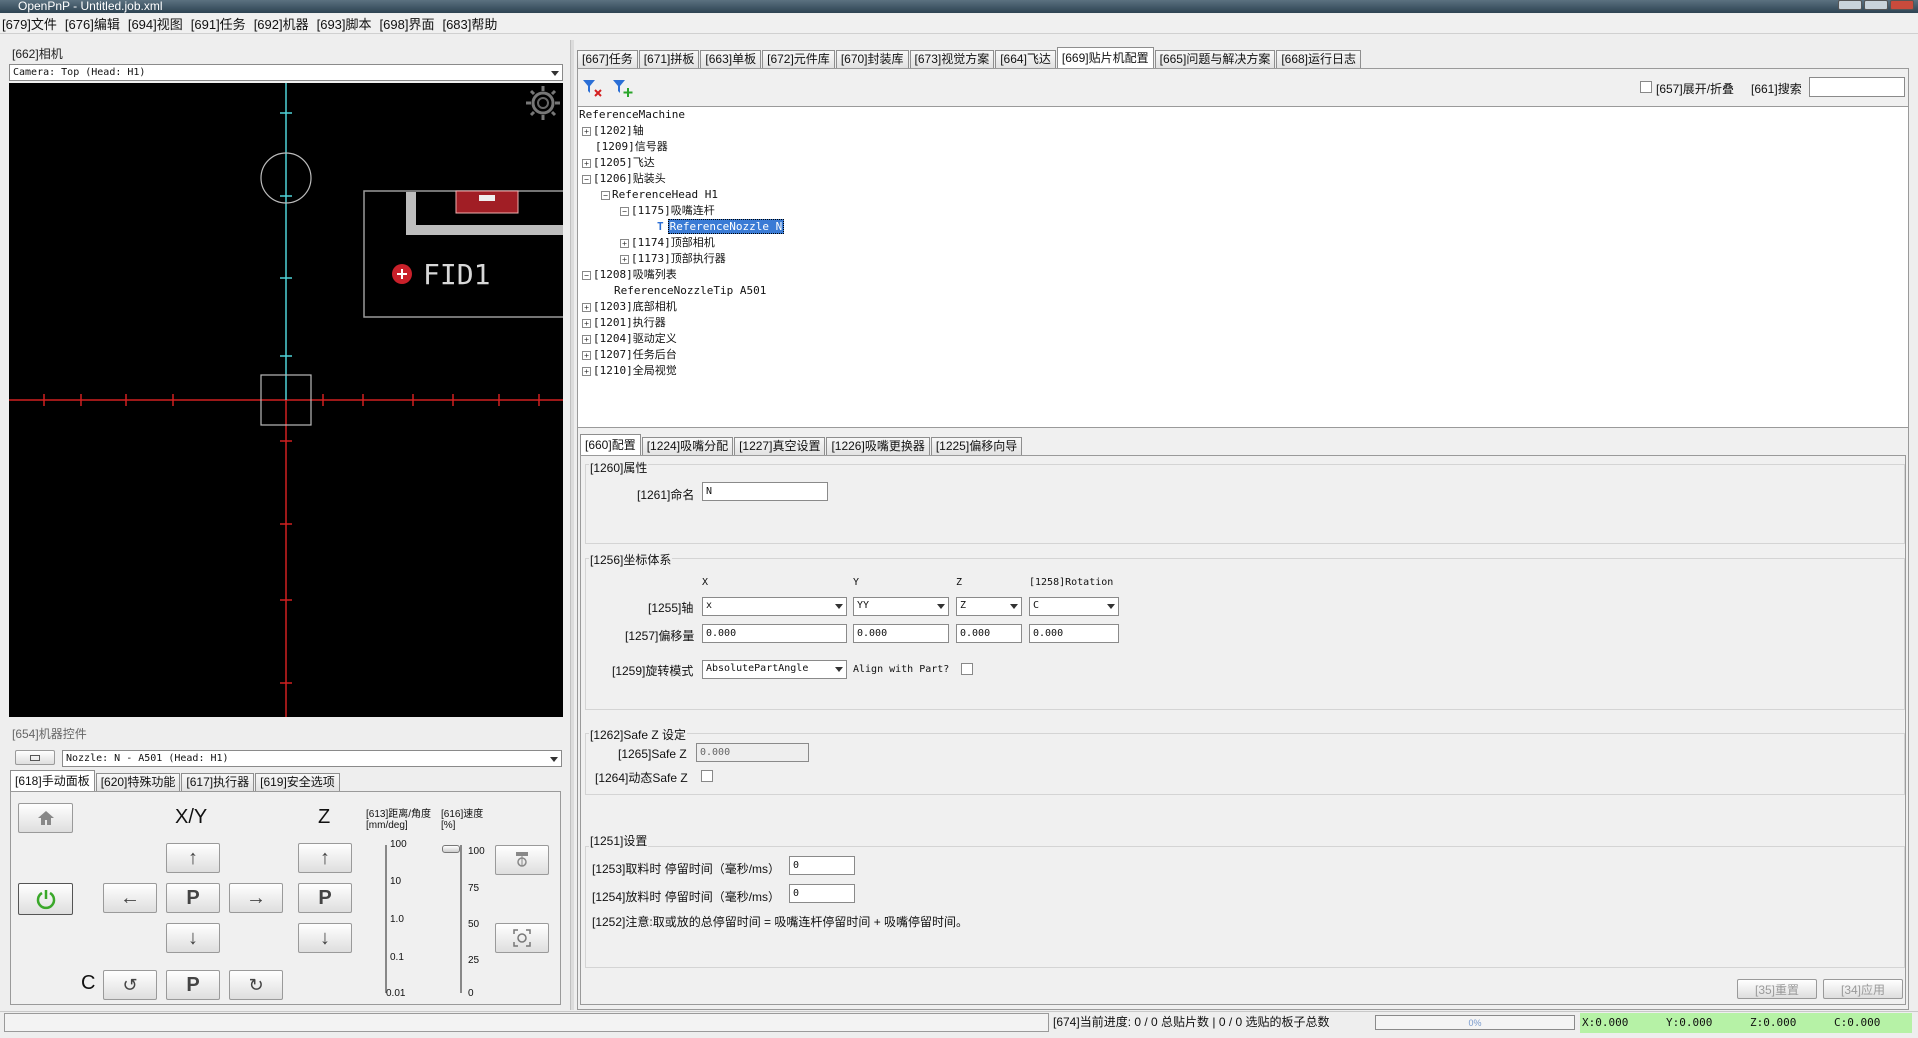 This screenshot has width=1918, height=1038. What do you see at coordinates (325, 938) in the screenshot?
I see `jog-z-minus-button: ↓` at bounding box center [325, 938].